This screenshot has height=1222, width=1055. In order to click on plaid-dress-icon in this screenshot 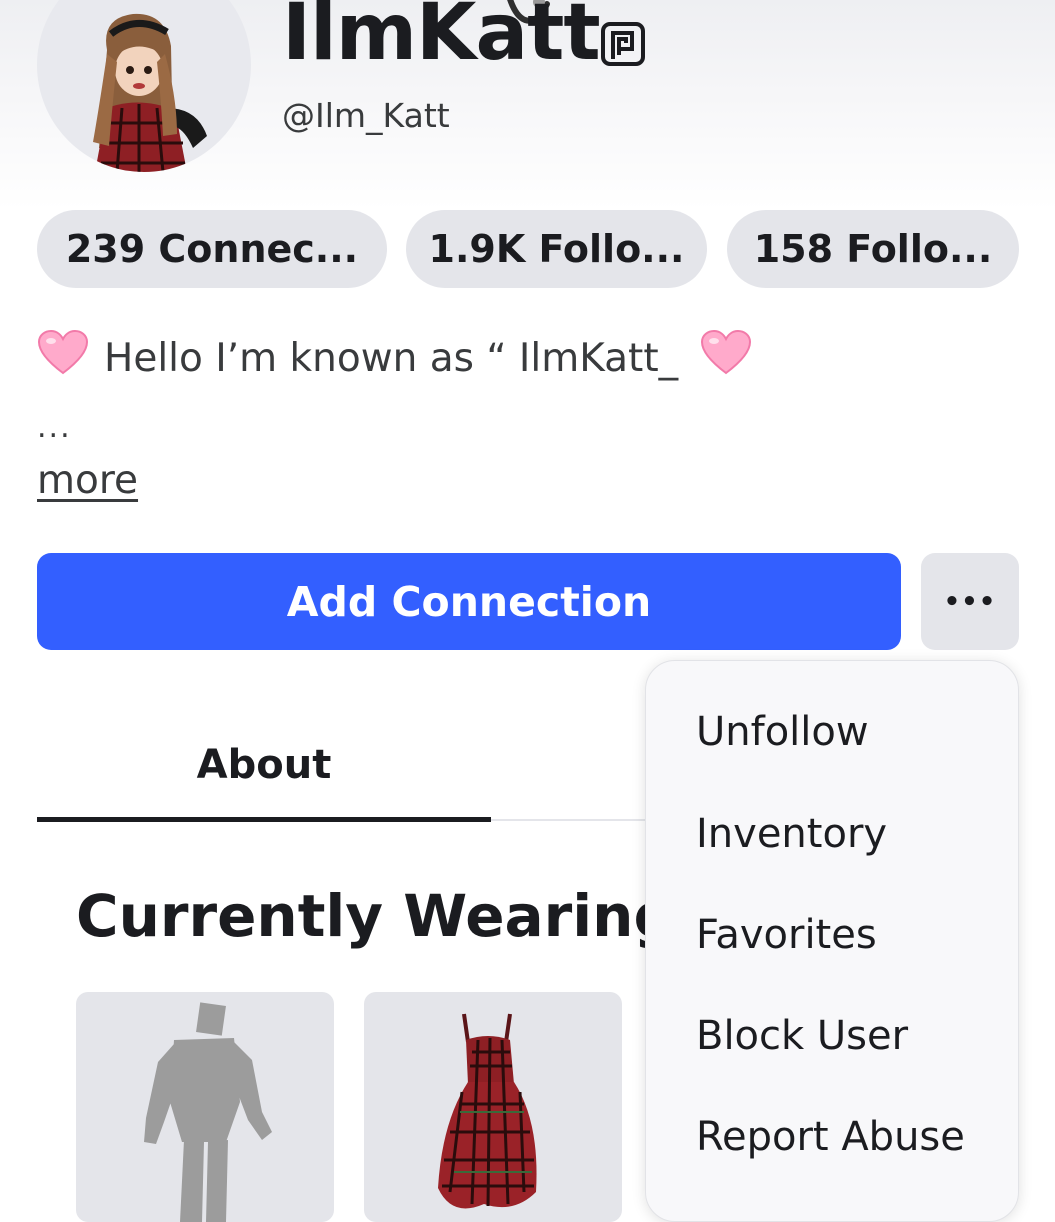, I will do `click(487, 1111)`.